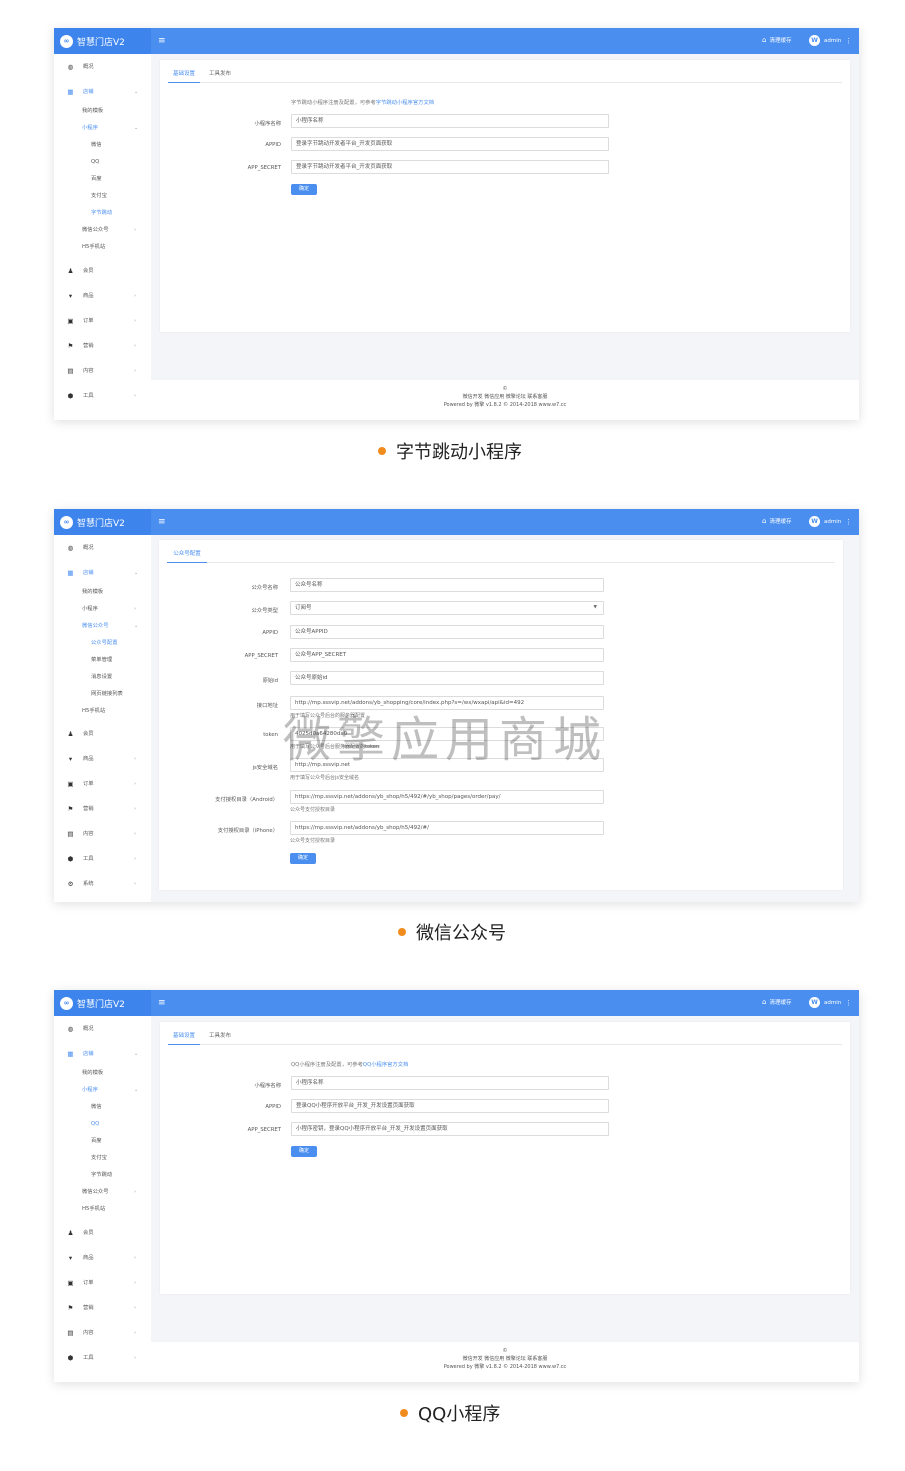  Describe the element at coordinates (261, 656) in the screenshot. I see `field-label: APP_SECRET` at that location.